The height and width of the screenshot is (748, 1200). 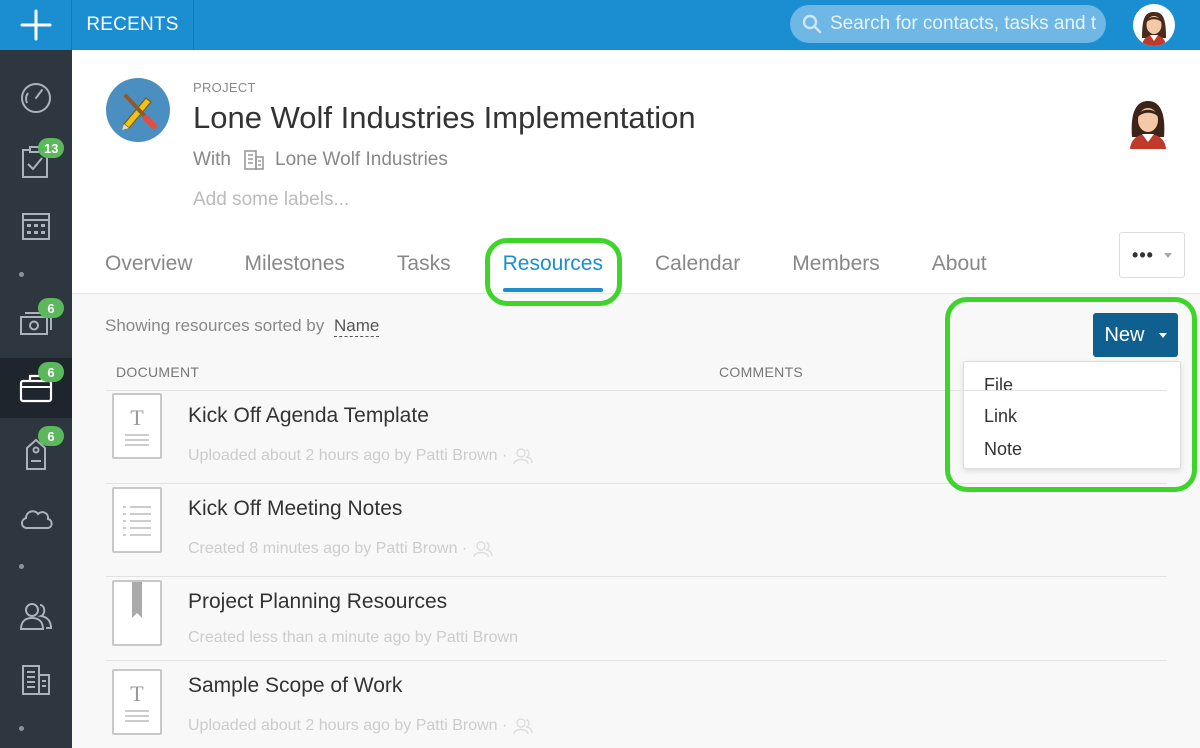 I want to click on sidebar-item-dashboard, so click(x=36, y=98).